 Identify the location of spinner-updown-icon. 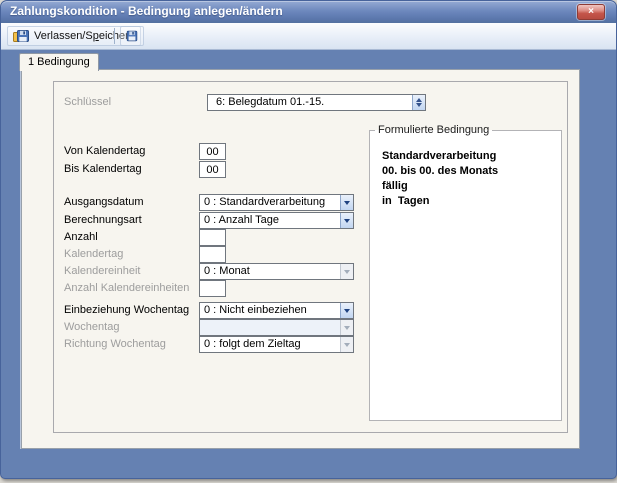
(418, 102).